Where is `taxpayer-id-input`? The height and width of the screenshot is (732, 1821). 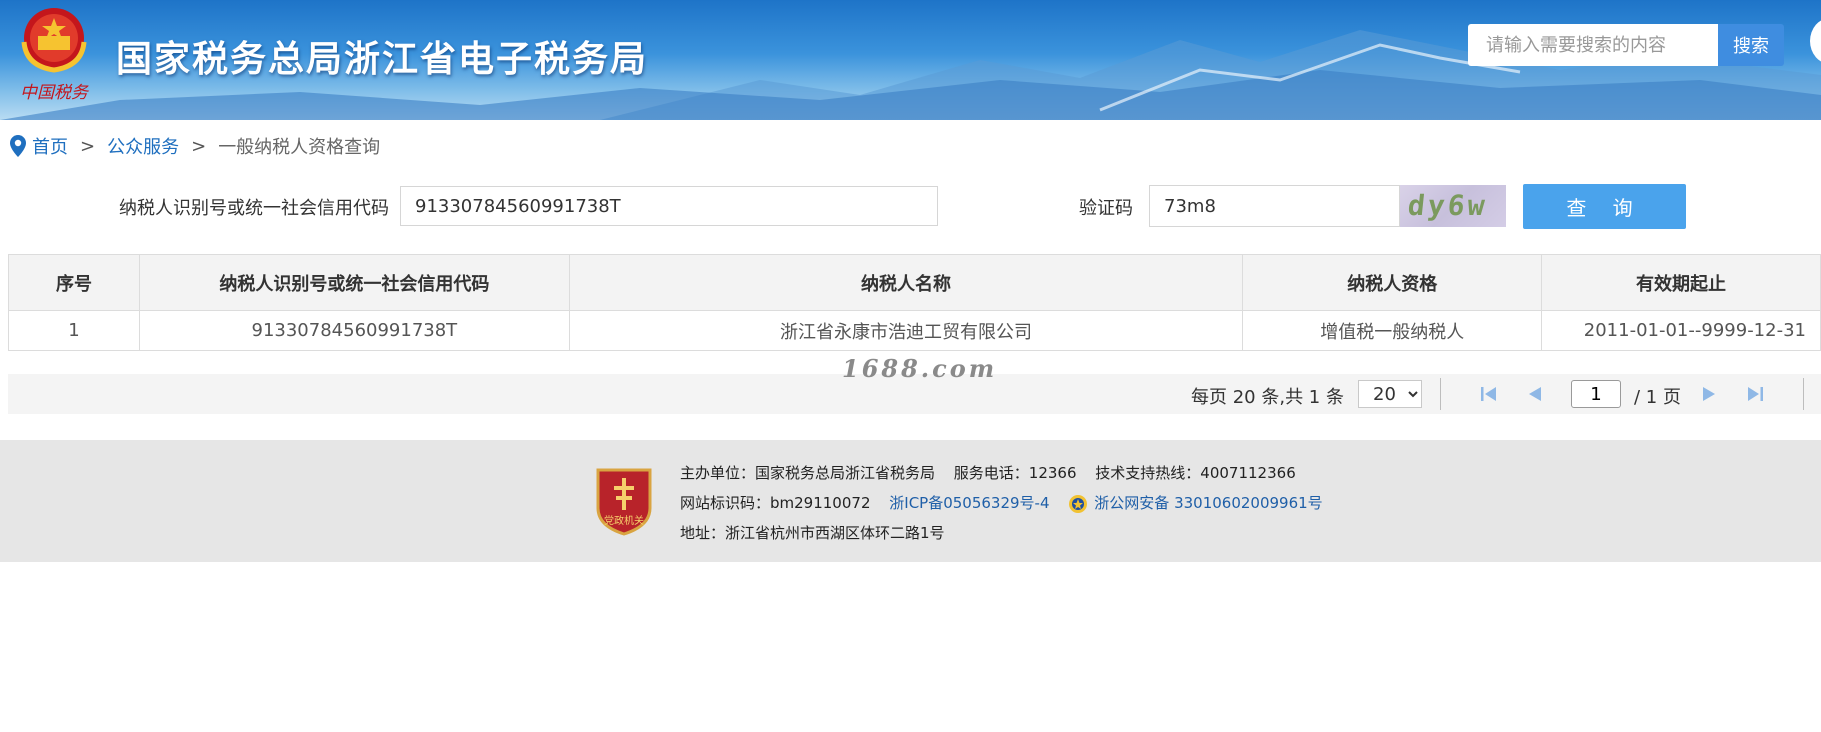 taxpayer-id-input is located at coordinates (669, 206).